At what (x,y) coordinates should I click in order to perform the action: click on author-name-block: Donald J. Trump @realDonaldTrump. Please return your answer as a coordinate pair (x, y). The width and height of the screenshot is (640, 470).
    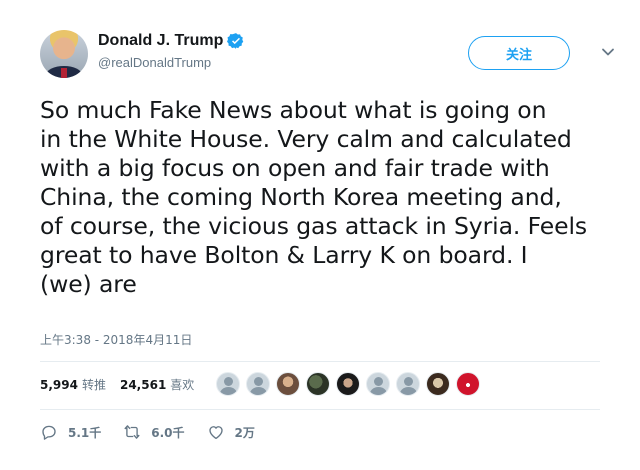
    Looking at the image, I should click on (171, 51).